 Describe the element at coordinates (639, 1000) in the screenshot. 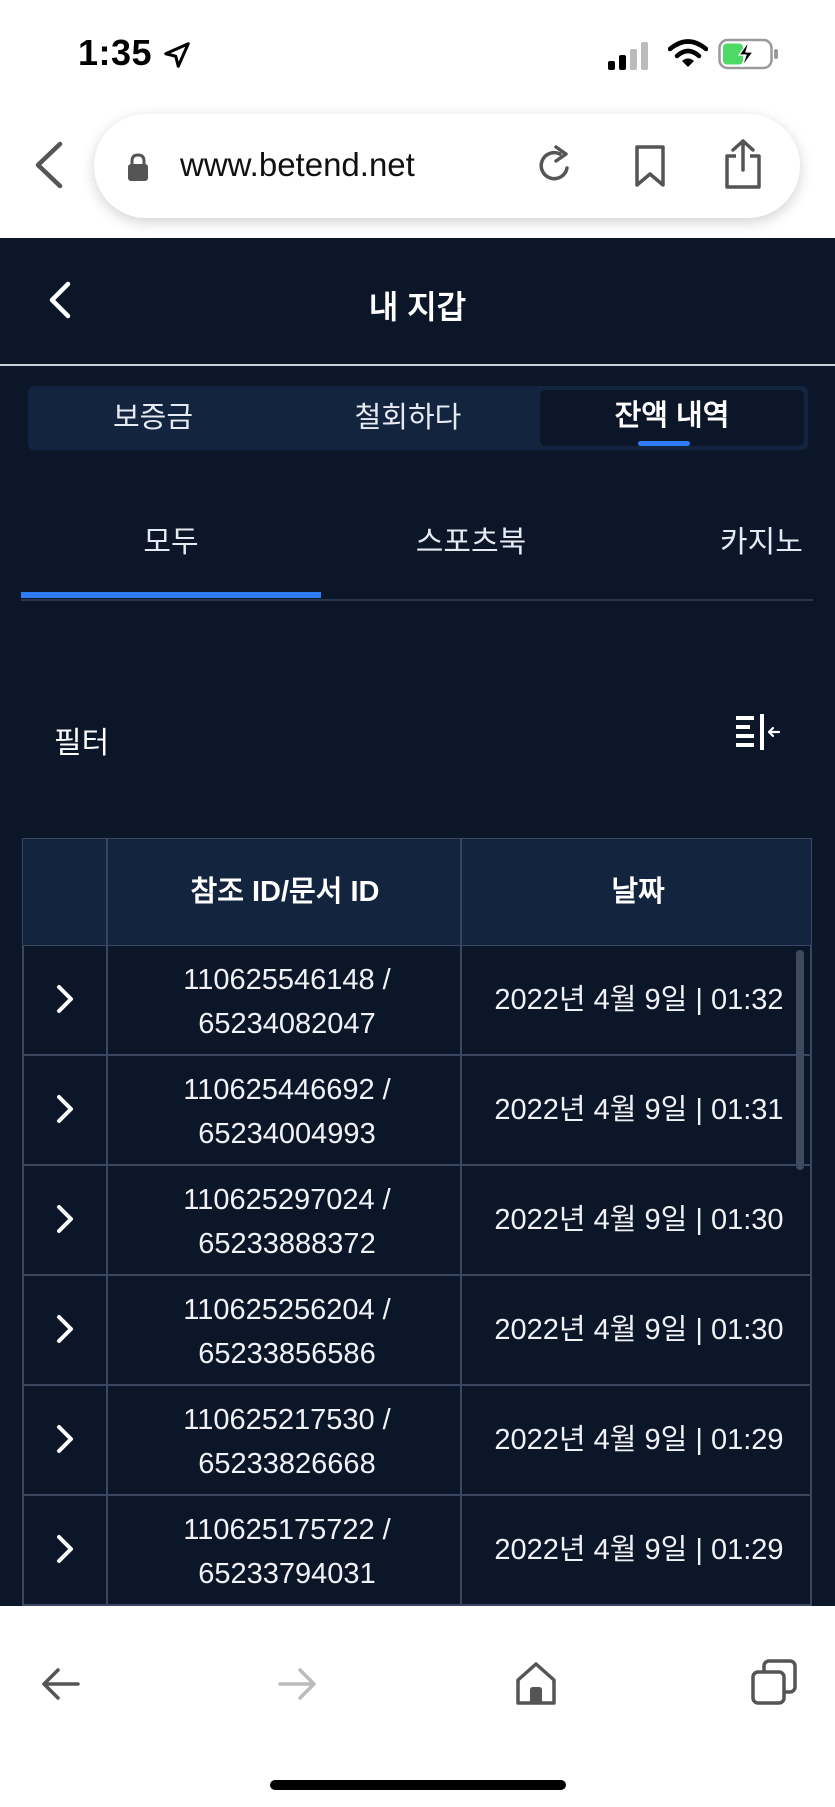

I see `row-date: 2022년 4월 9일 | 01:32` at that location.